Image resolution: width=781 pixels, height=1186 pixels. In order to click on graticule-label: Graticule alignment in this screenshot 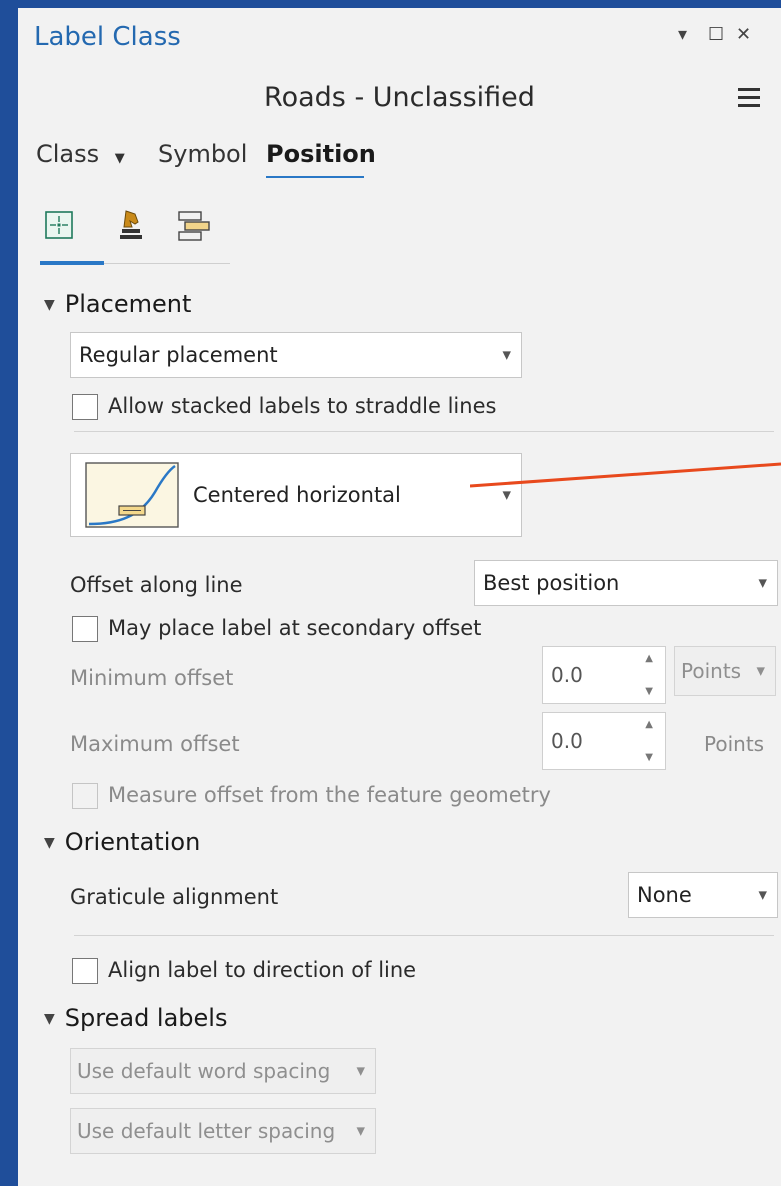, I will do `click(174, 897)`.